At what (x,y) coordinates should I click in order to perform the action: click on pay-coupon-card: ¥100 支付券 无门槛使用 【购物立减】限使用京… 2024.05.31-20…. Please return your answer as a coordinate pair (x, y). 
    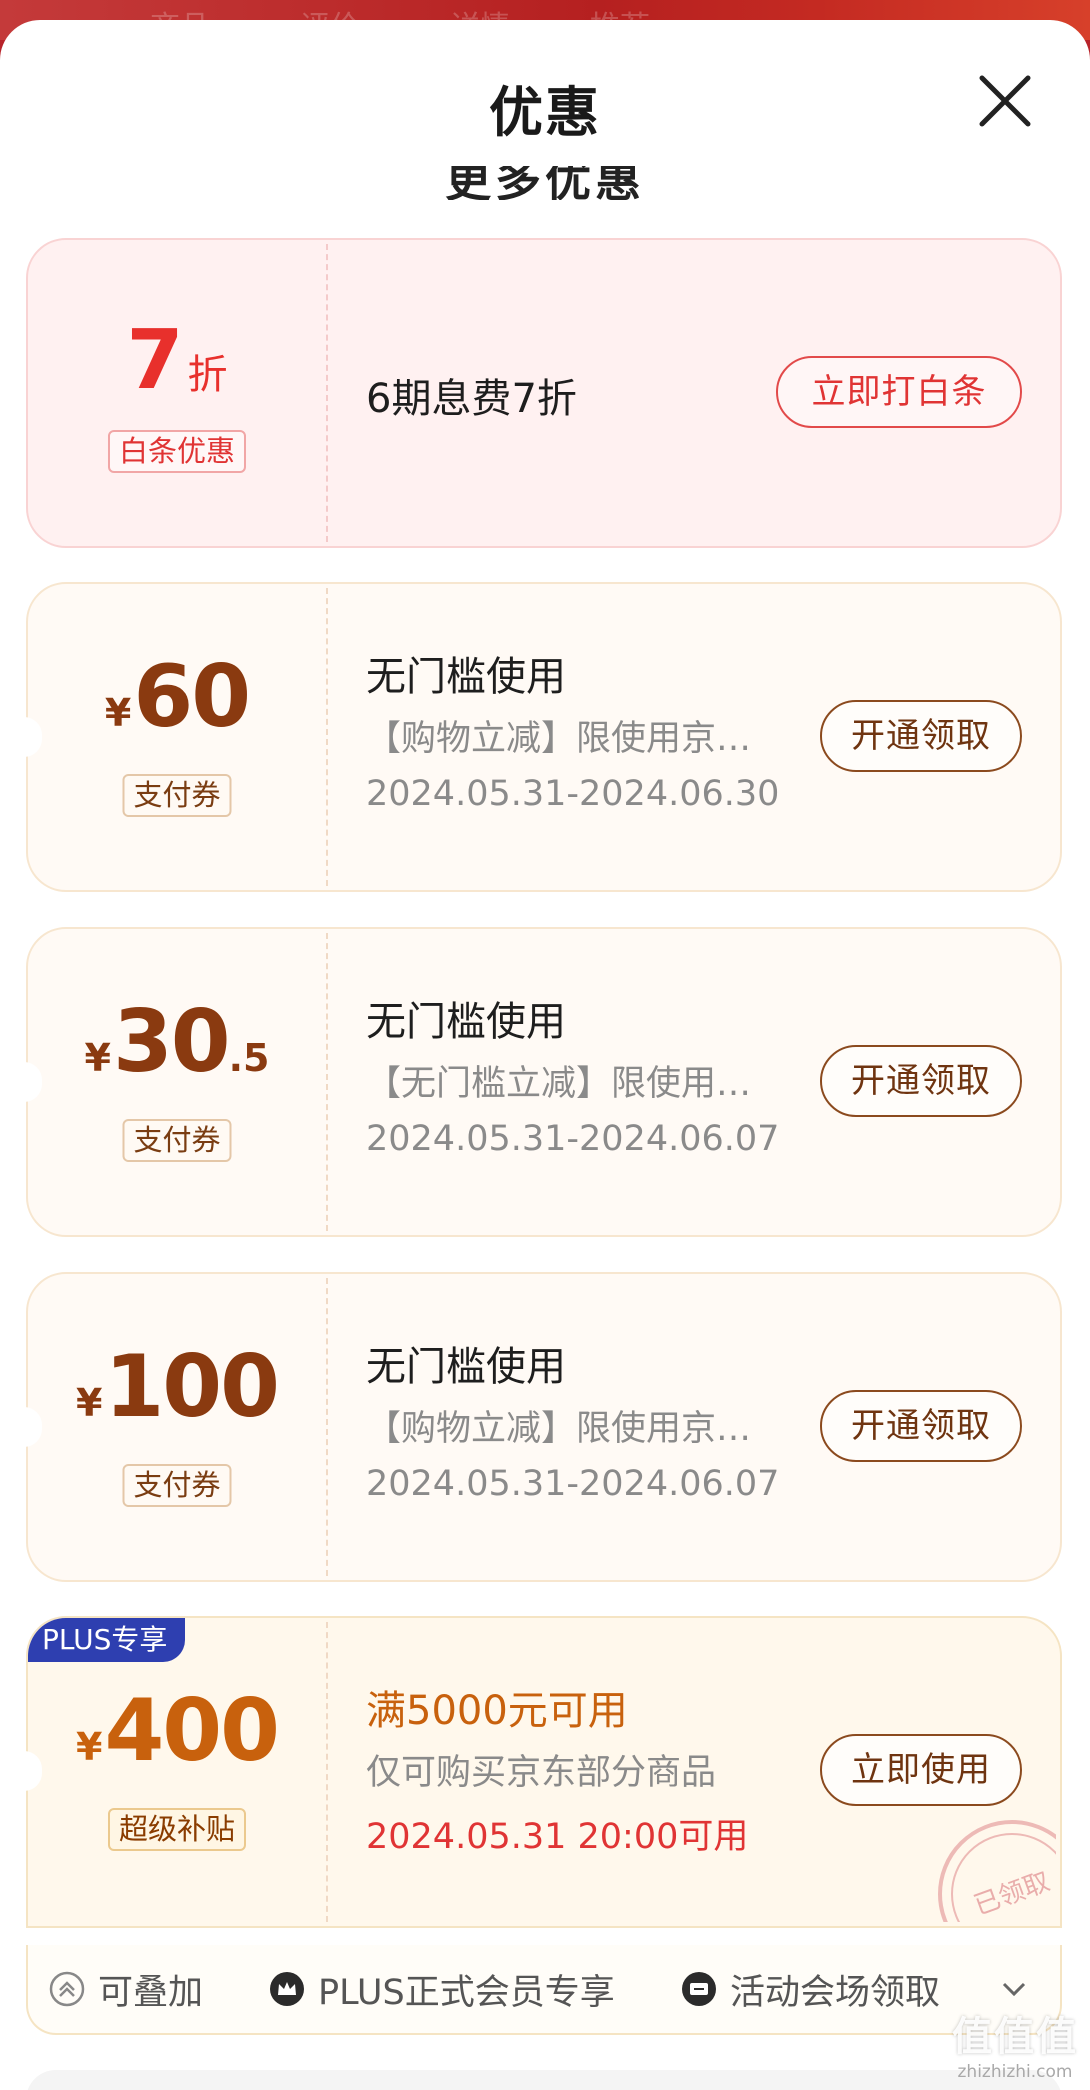
    Looking at the image, I should click on (543, 1427).